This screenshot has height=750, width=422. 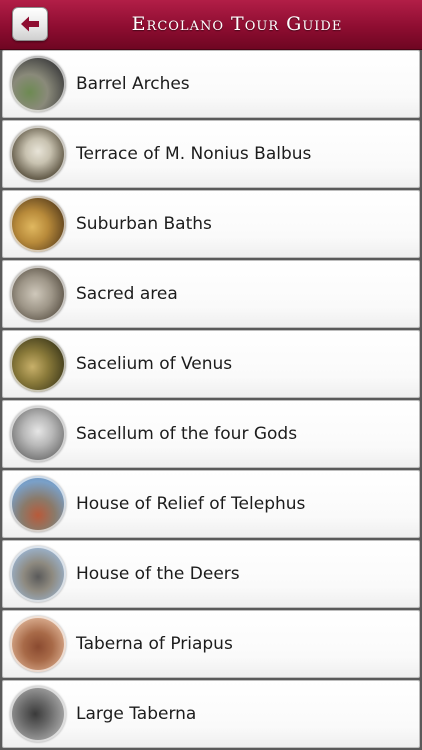 I want to click on back-button, so click(x=30, y=24).